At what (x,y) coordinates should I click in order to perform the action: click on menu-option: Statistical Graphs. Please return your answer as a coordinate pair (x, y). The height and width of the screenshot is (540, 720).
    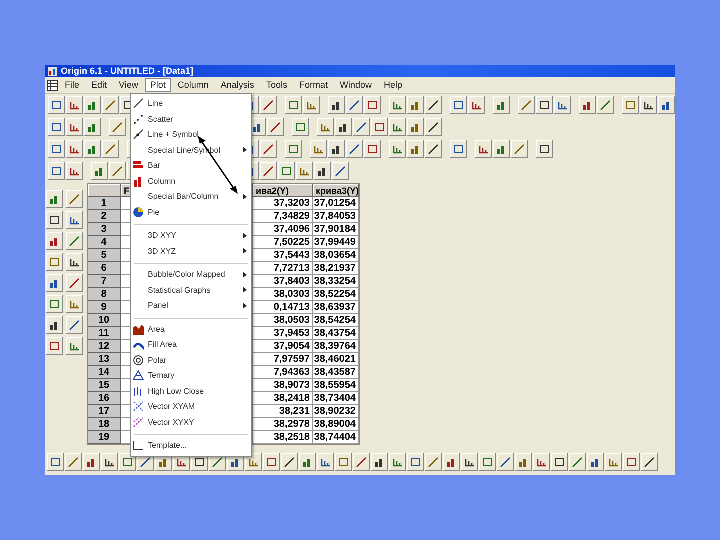
    Looking at the image, I should click on (191, 290).